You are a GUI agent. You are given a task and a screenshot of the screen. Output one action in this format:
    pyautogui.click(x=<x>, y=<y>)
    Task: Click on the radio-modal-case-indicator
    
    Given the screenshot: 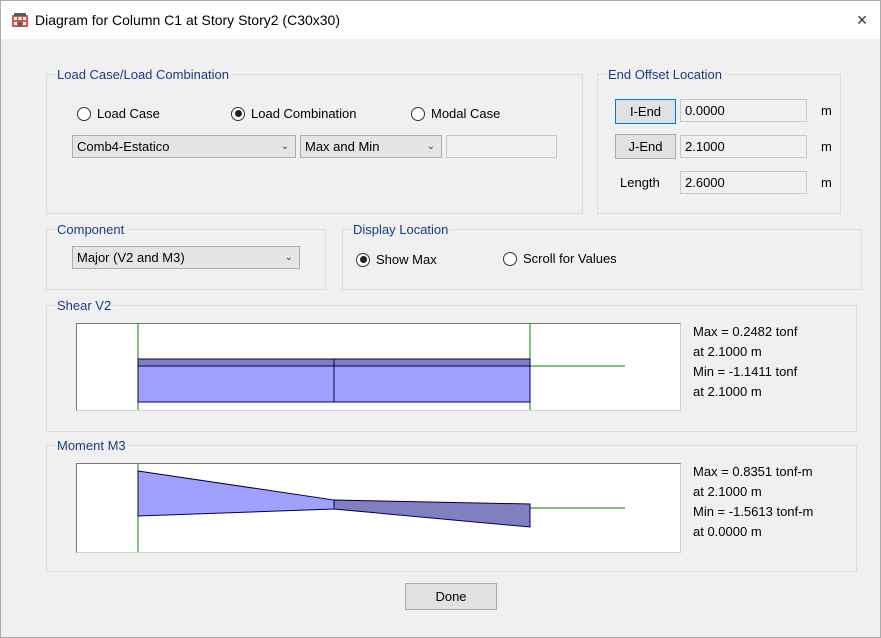 What is the action you would take?
    pyautogui.click(x=418, y=113)
    